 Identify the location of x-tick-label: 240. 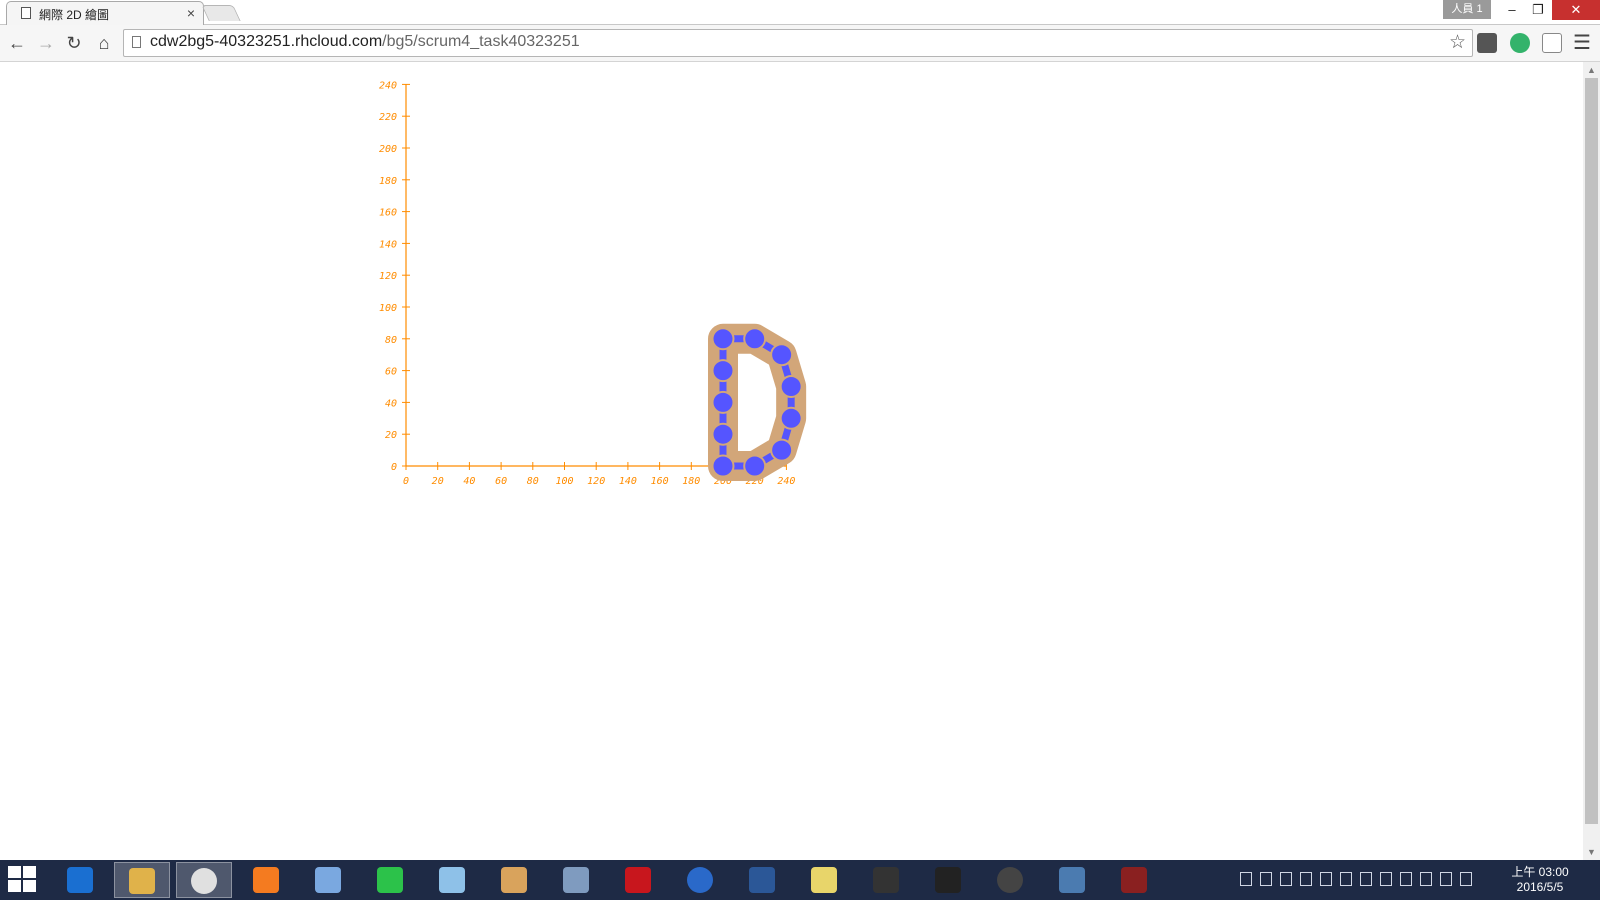
(786, 481).